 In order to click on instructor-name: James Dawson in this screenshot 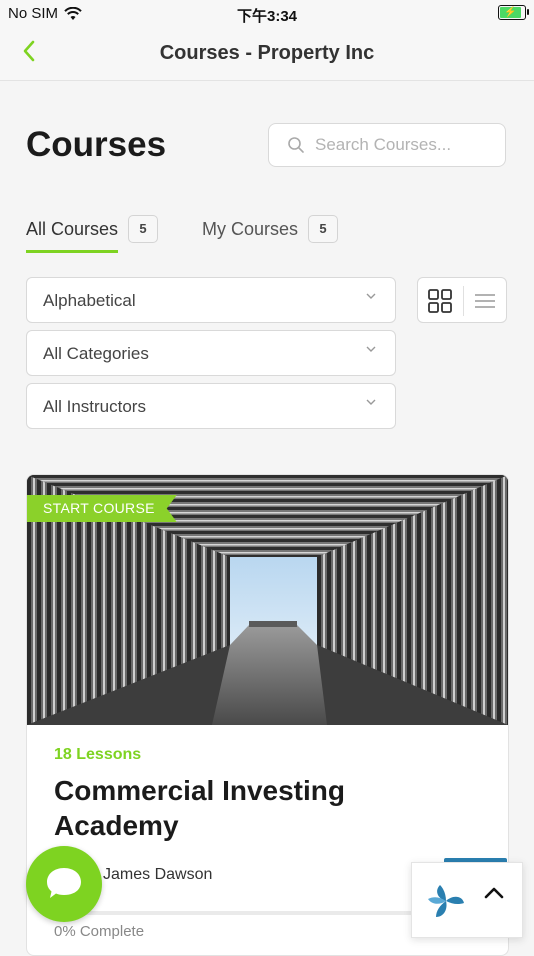, I will do `click(158, 874)`.